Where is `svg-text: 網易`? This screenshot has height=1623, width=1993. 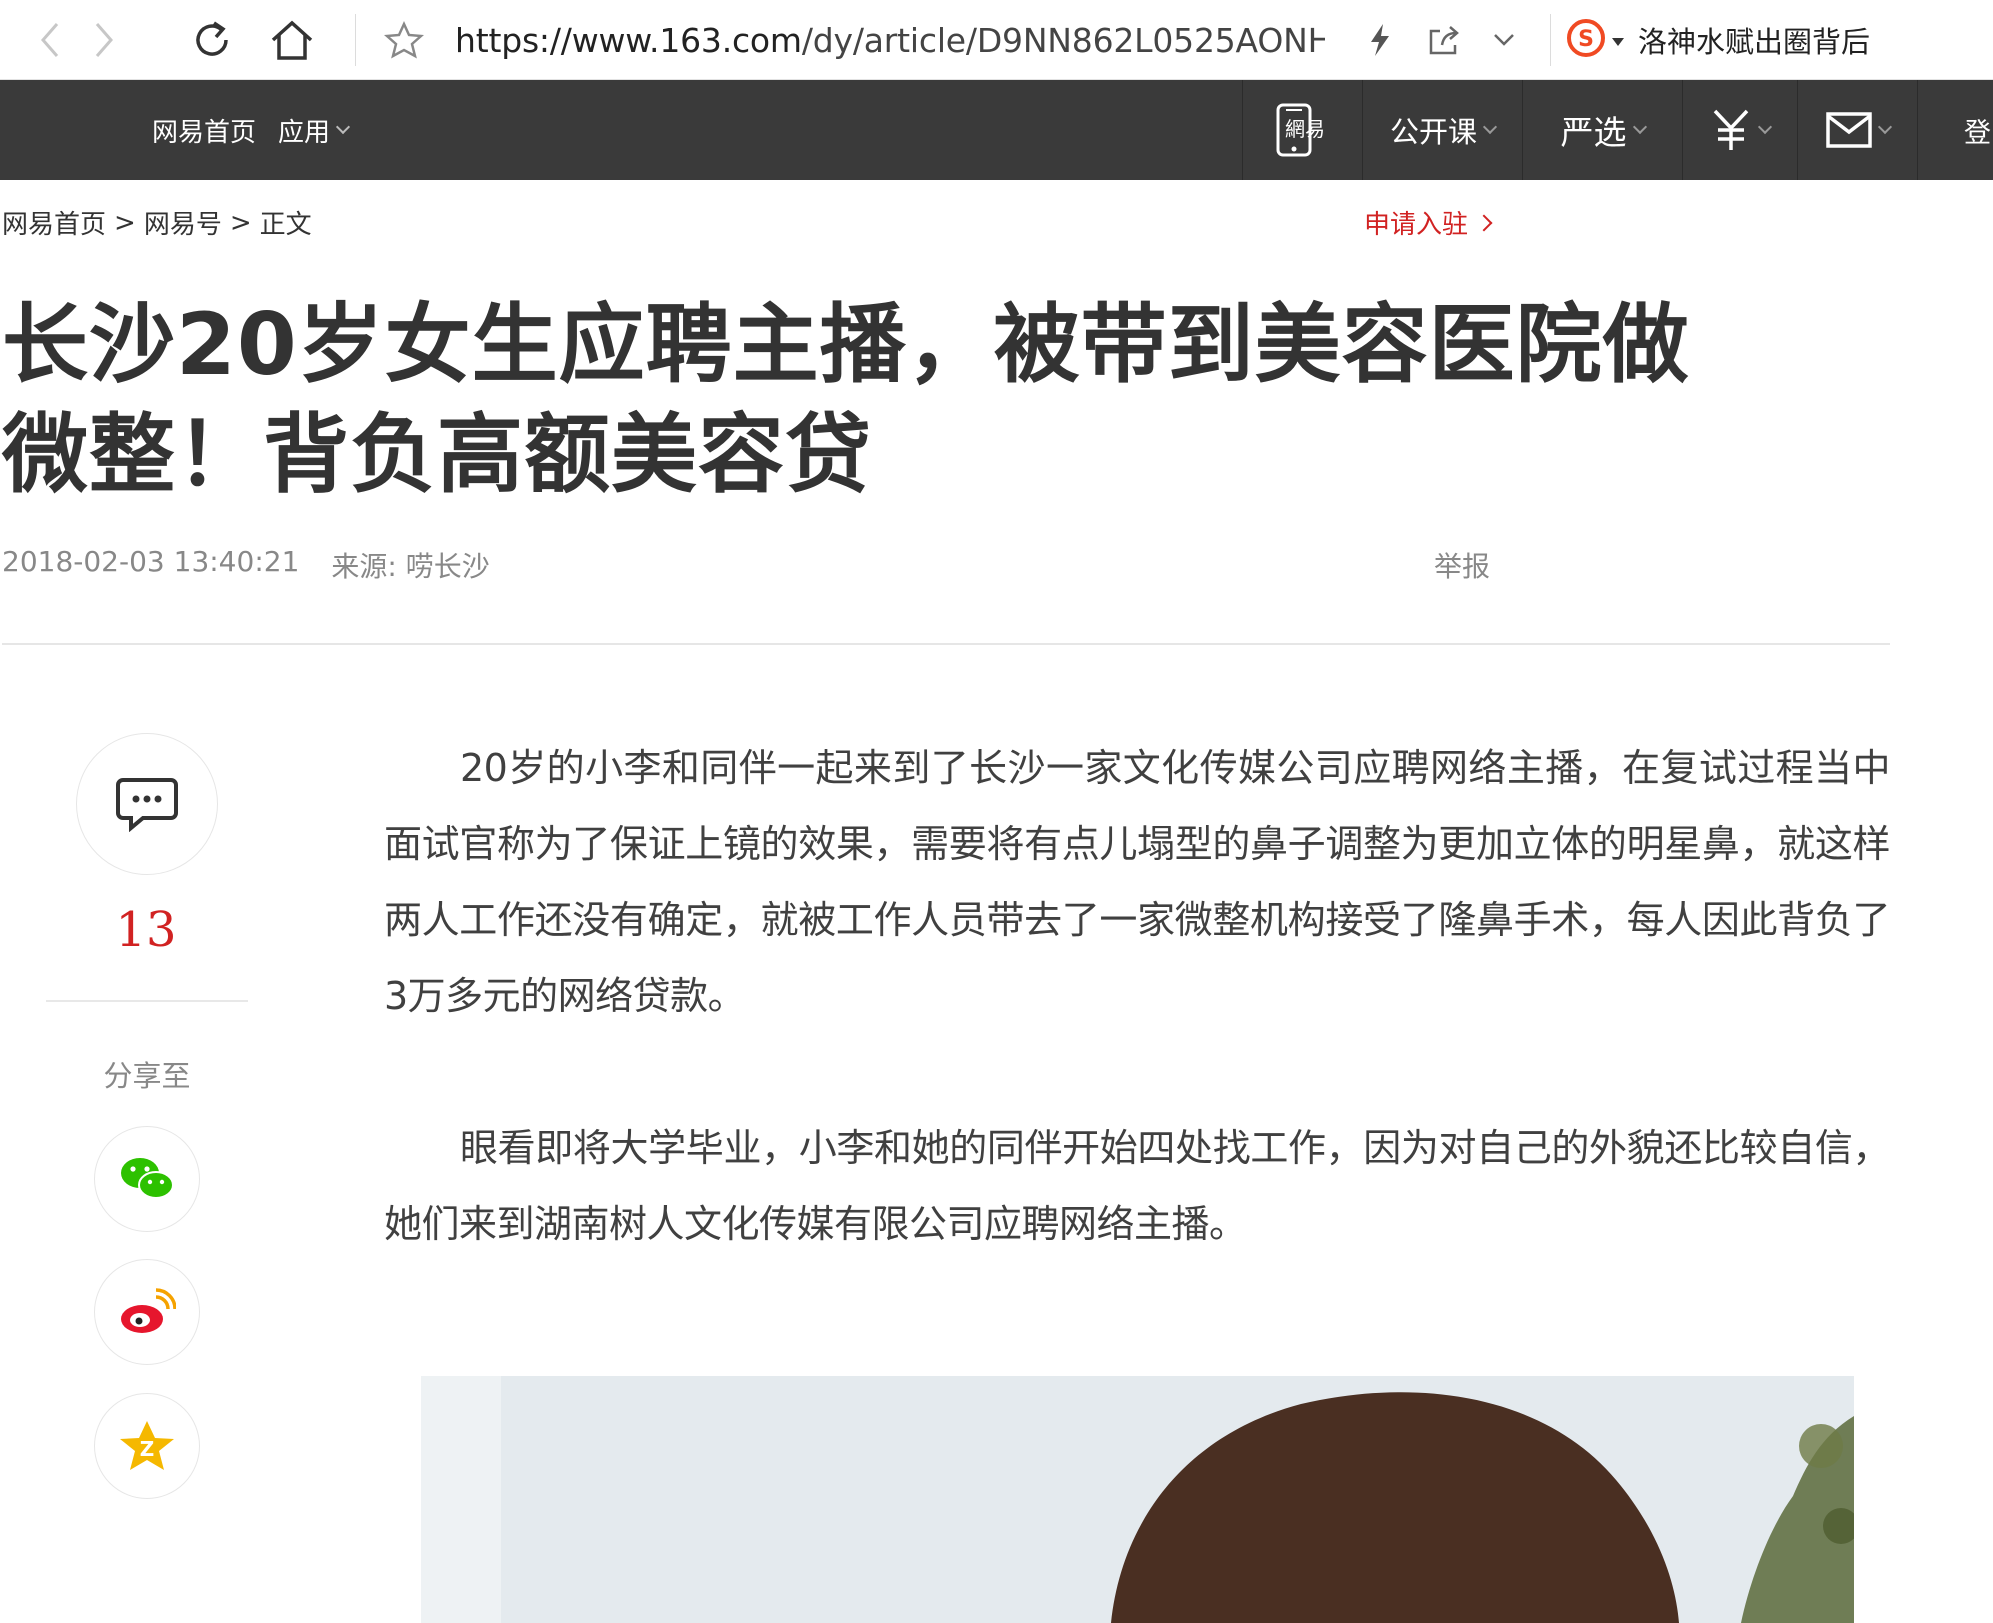
svg-text: 網易 is located at coordinates (1305, 129).